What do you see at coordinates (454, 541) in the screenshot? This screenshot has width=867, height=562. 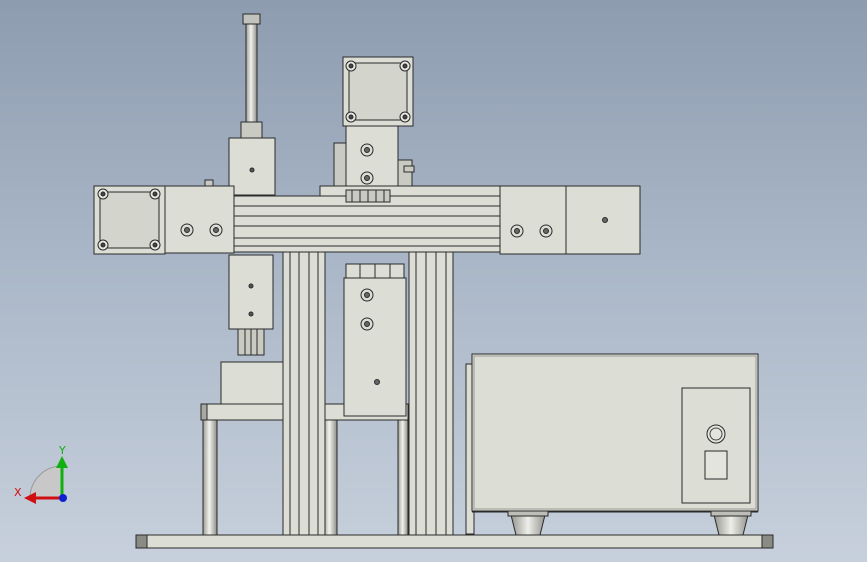 I see `base-plate` at bounding box center [454, 541].